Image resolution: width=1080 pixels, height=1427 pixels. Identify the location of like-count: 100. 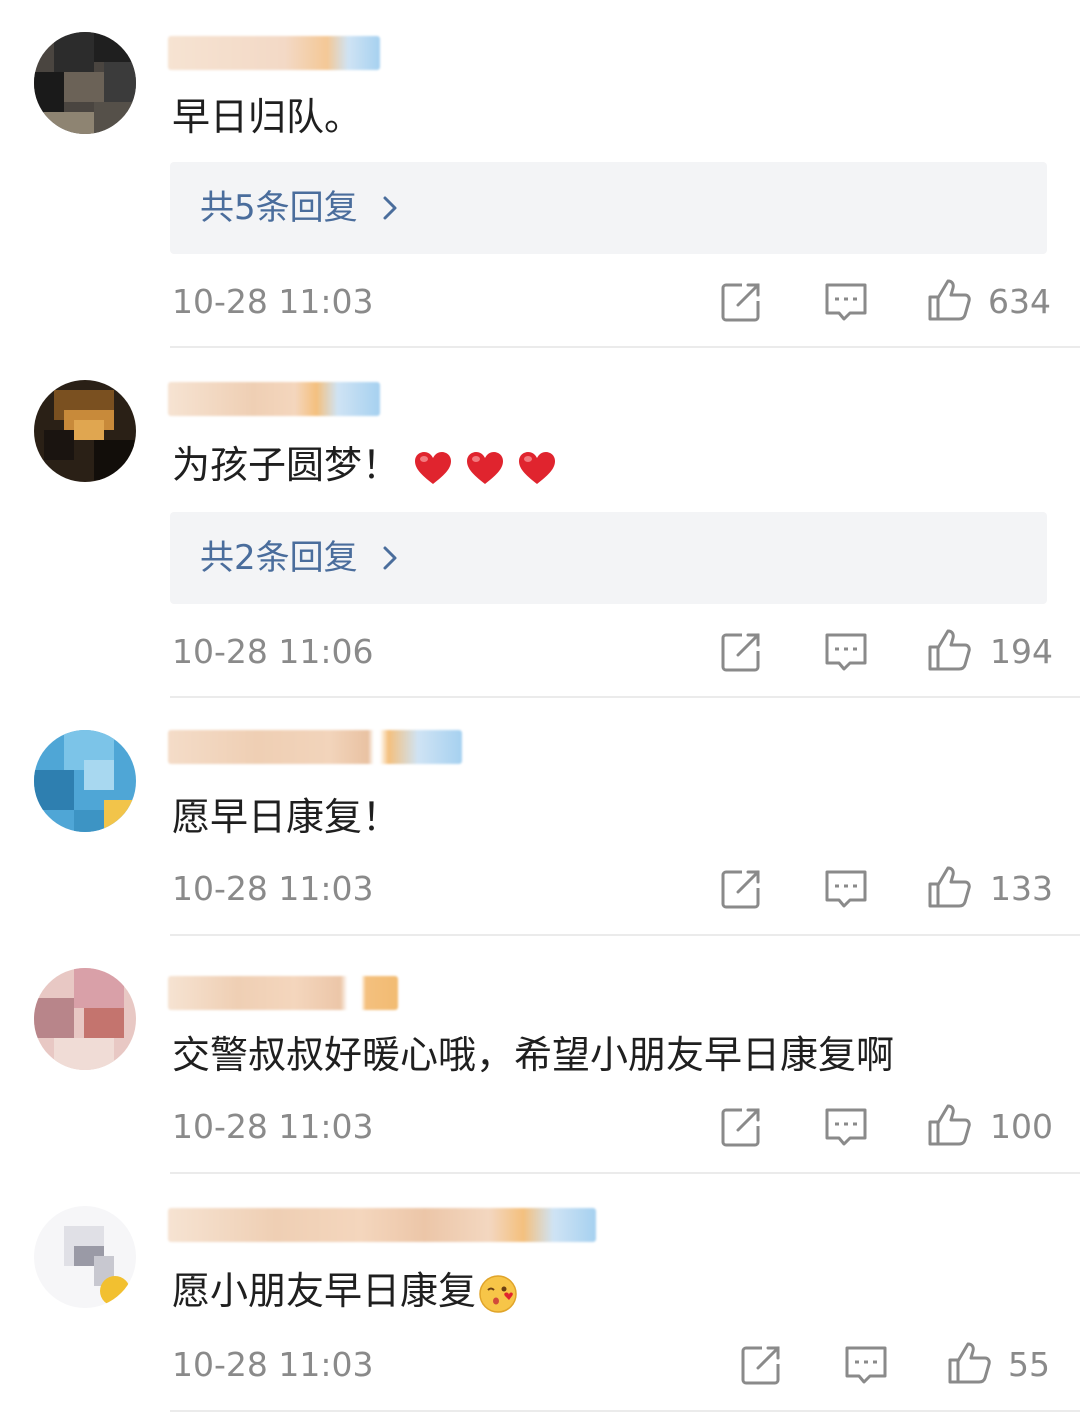
(1021, 1126).